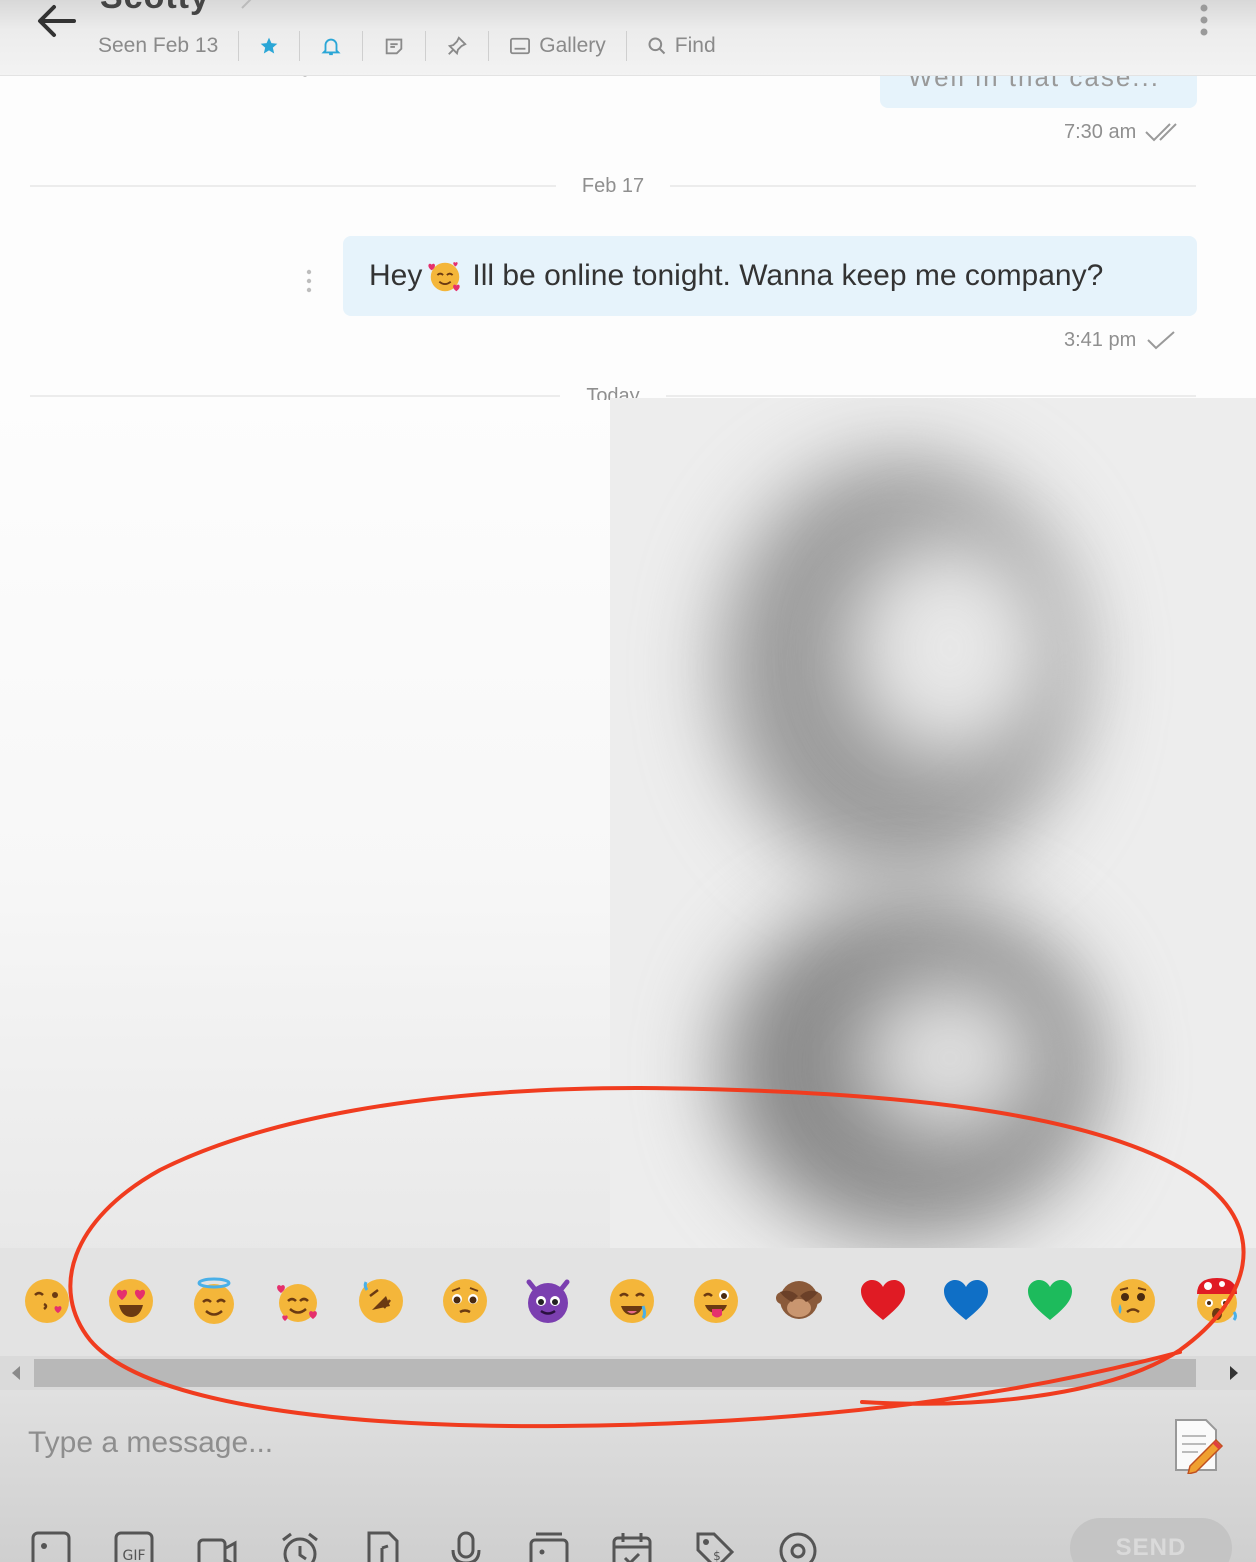  Describe the element at coordinates (131, 1301) in the screenshot. I see `heart-eyes-icon` at that location.